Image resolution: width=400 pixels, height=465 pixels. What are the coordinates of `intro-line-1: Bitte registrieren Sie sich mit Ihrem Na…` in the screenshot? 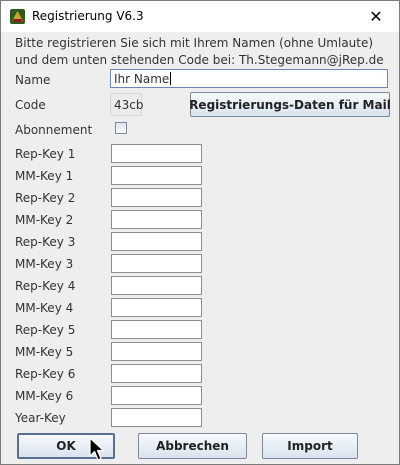 It's located at (194, 43).